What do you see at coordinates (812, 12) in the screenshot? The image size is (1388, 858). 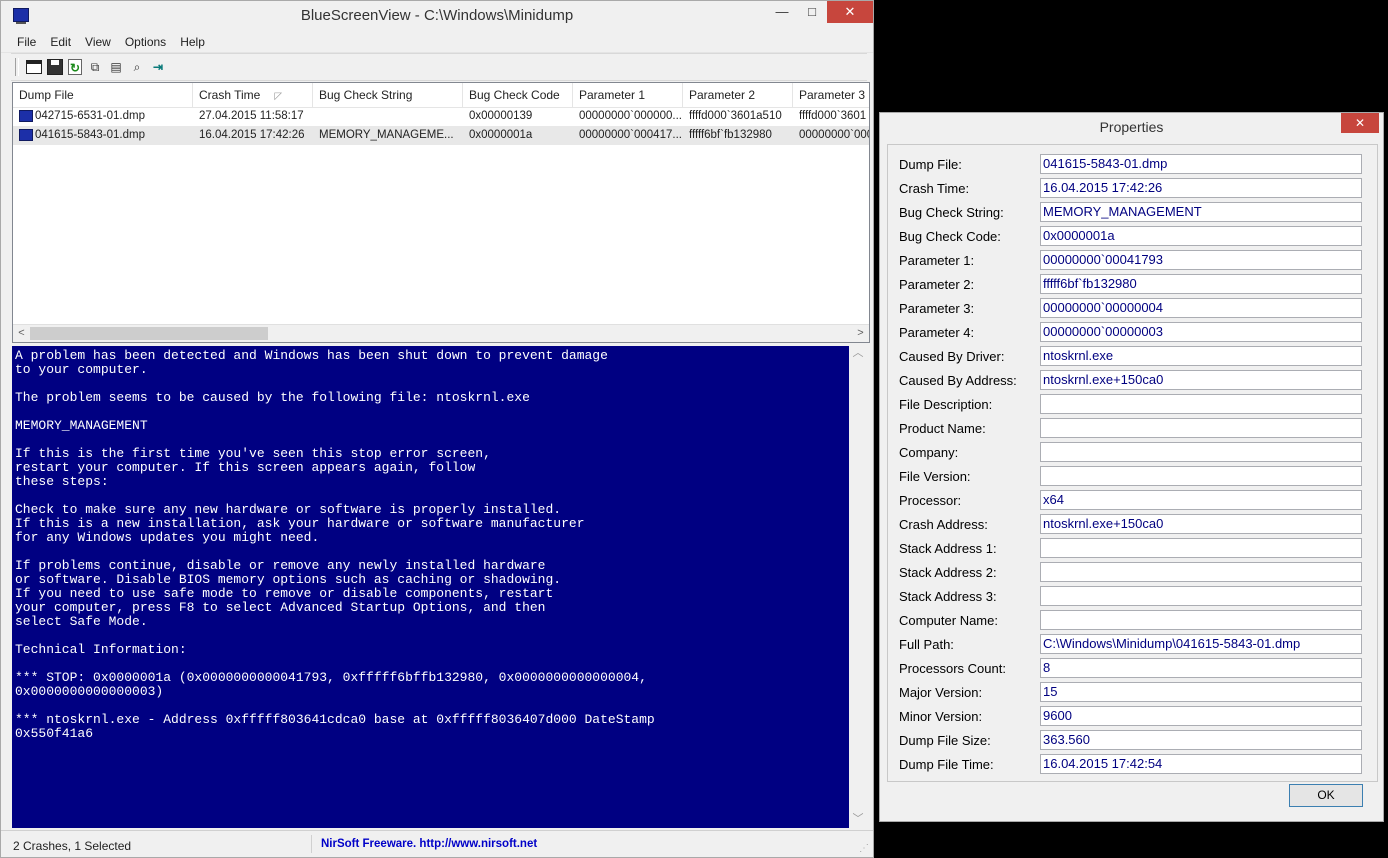 I see `maximize-button: □` at bounding box center [812, 12].